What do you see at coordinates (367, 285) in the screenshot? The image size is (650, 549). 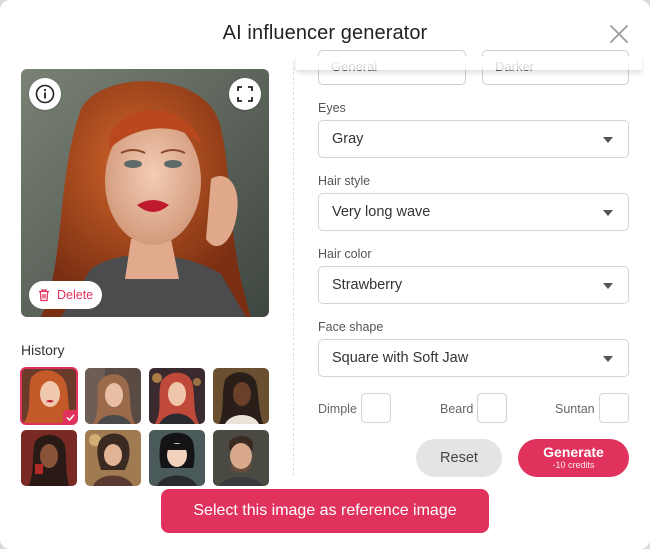 I see `hair-color-value: Strawberry` at bounding box center [367, 285].